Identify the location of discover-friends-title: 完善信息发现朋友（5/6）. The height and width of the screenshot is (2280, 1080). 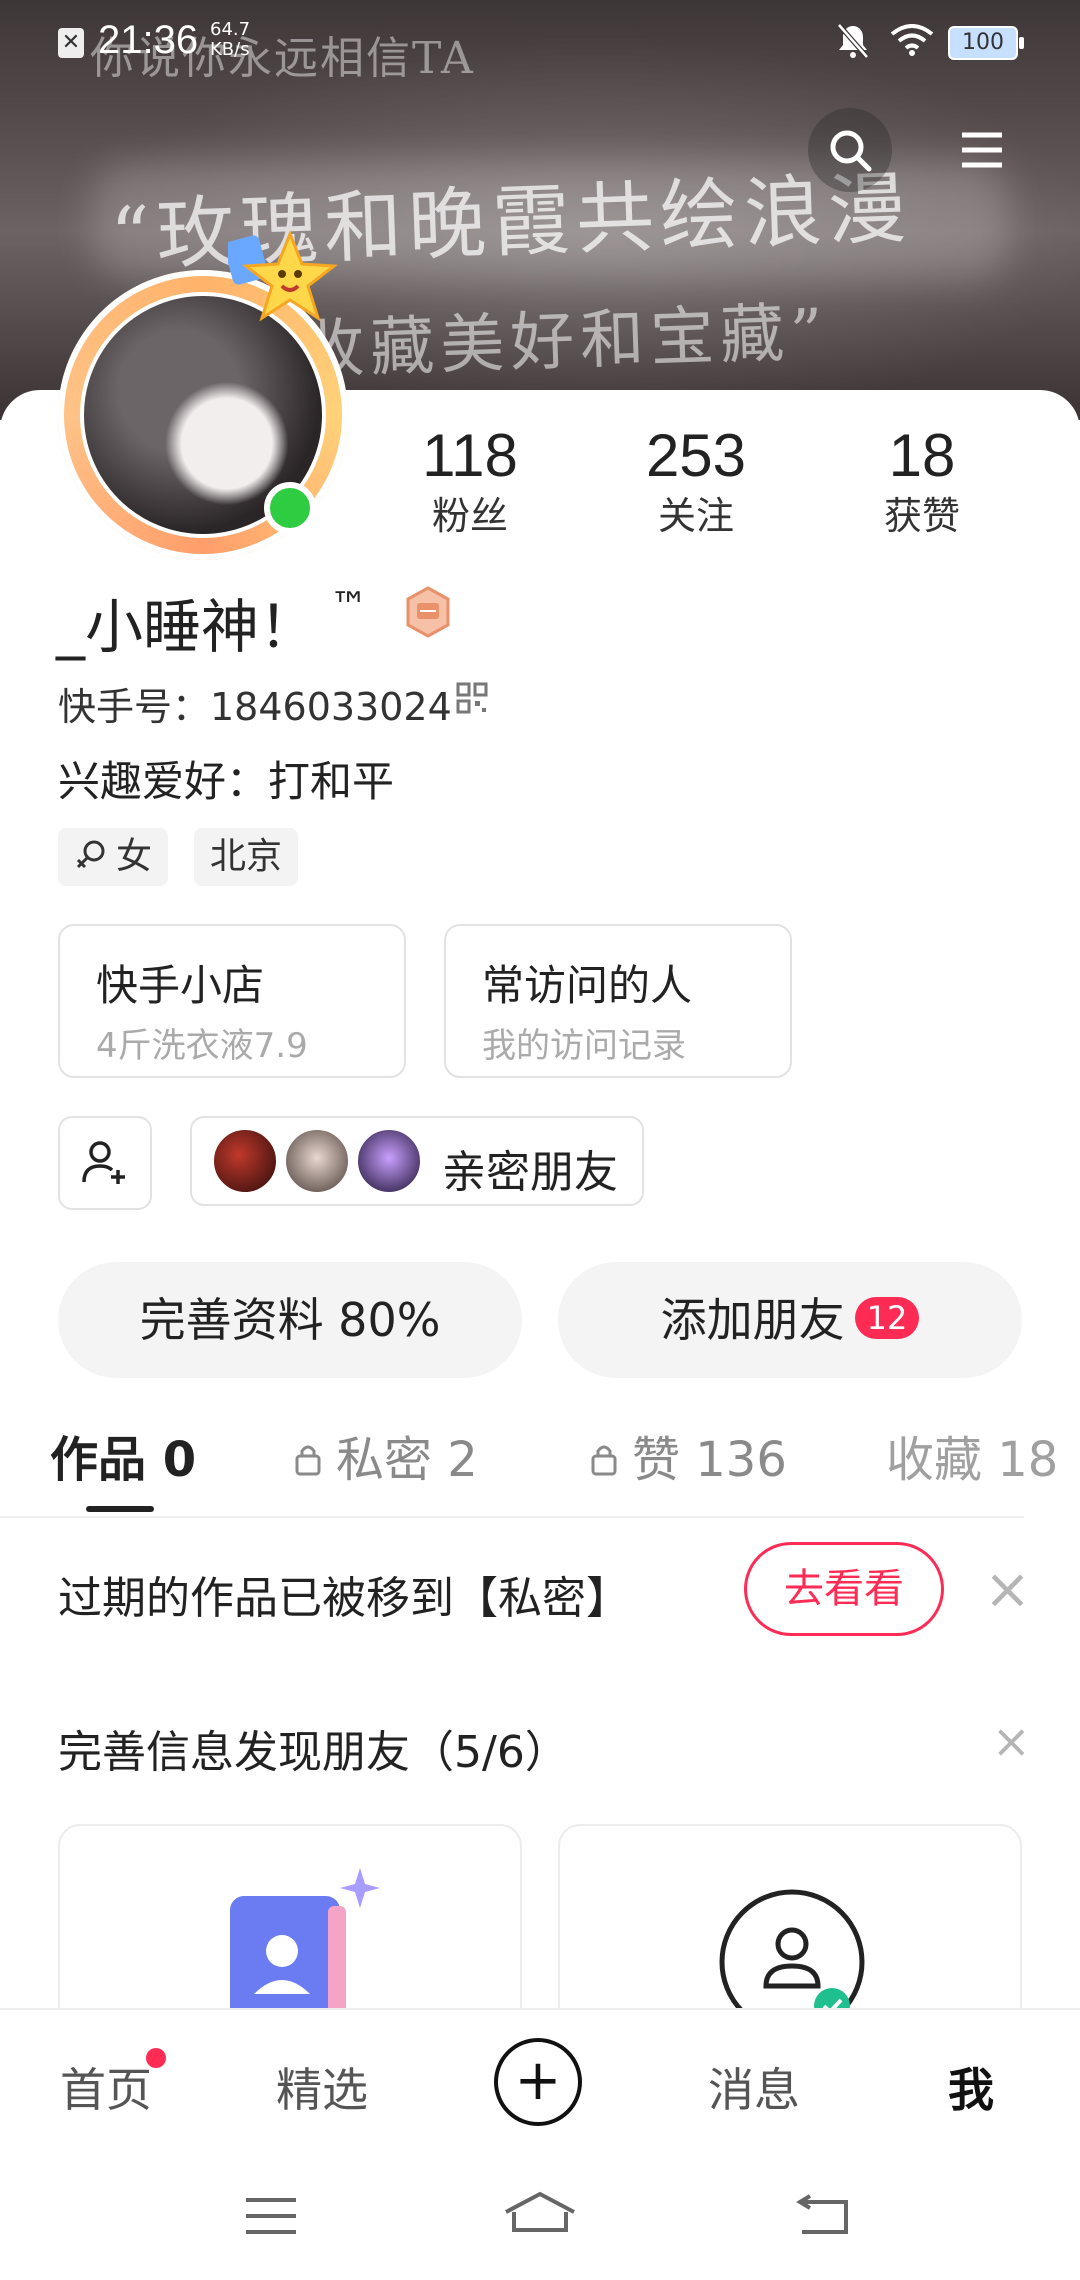
(313, 1752).